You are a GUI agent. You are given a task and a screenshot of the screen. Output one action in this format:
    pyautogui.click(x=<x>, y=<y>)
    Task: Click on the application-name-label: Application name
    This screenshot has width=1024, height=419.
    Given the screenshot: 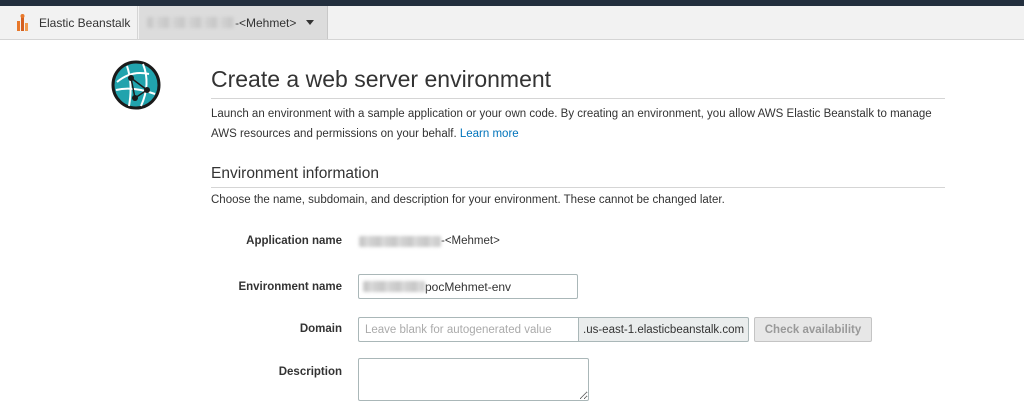 What is the action you would take?
    pyautogui.click(x=294, y=241)
    